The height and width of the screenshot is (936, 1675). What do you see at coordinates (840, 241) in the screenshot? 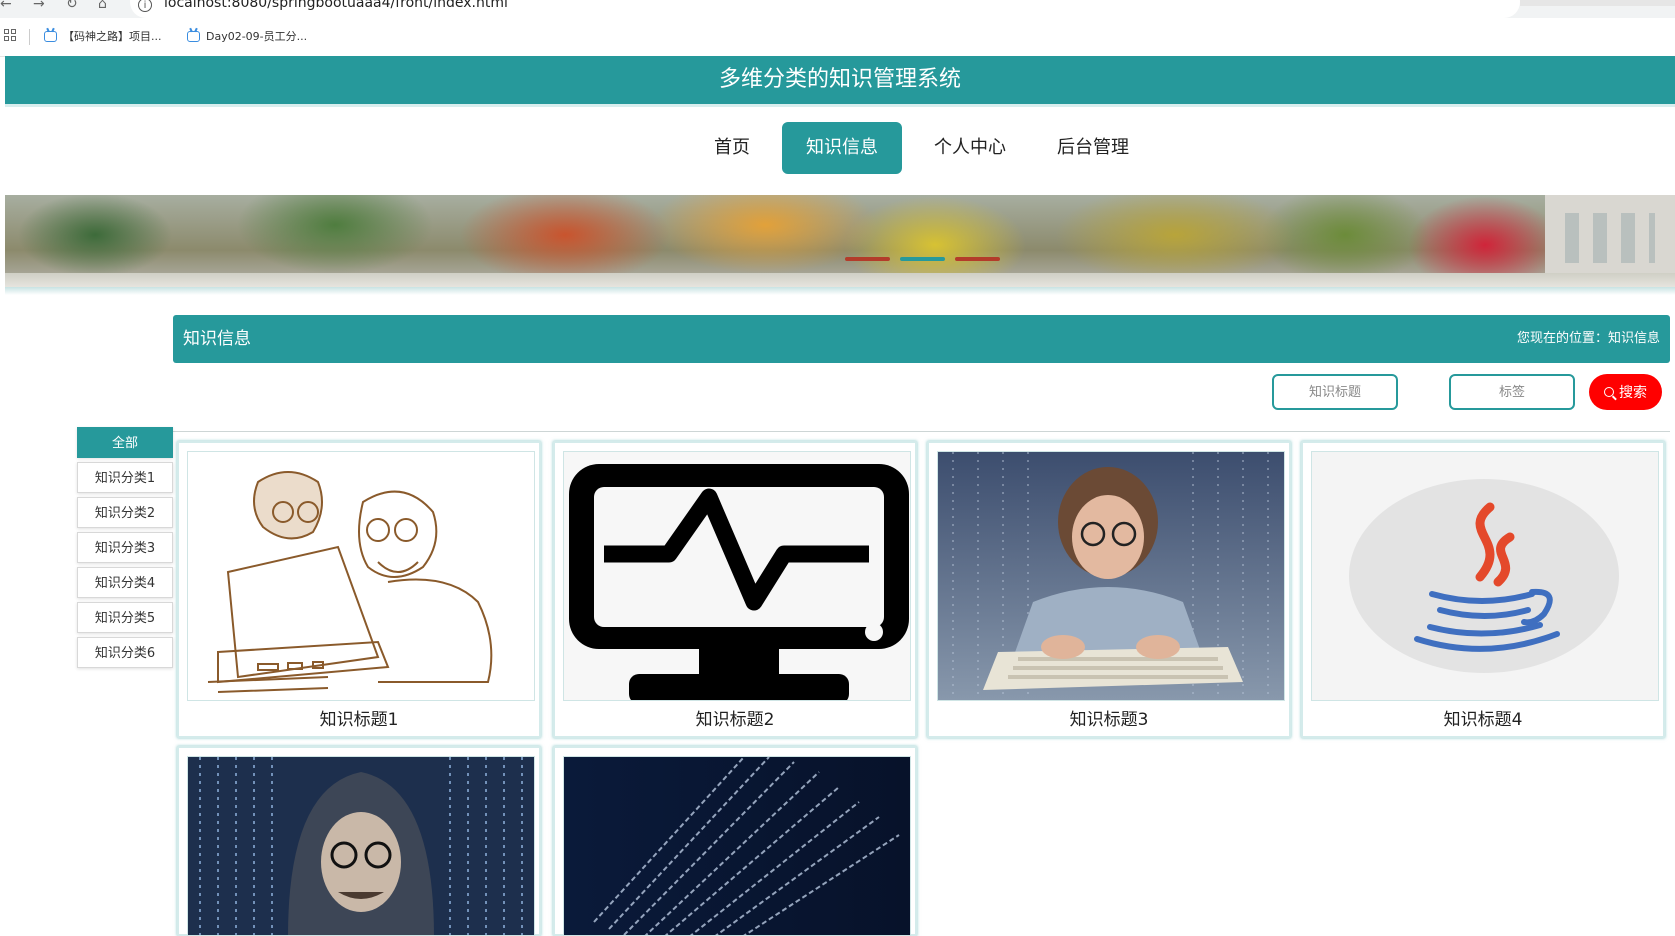
I see `banner-carousel` at bounding box center [840, 241].